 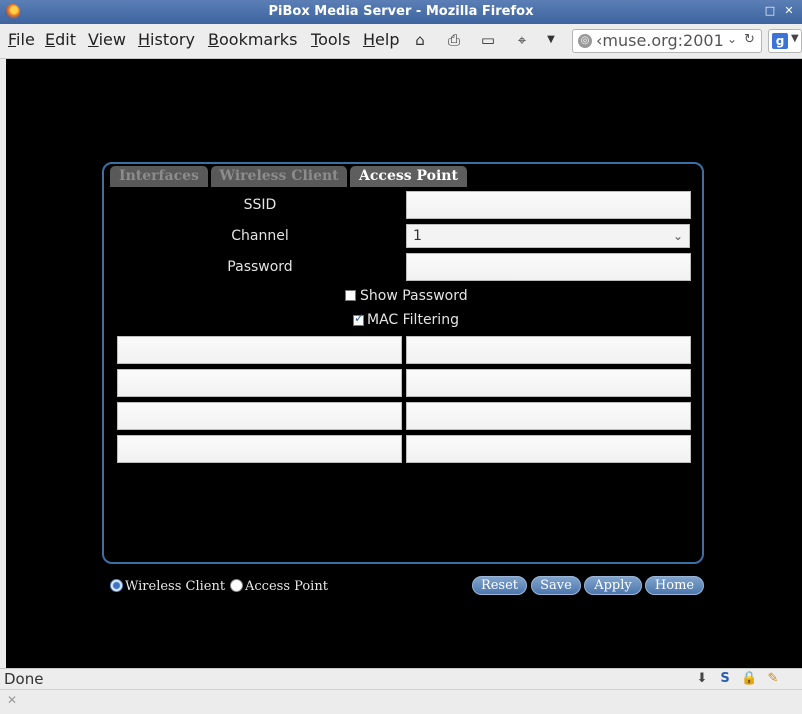 I want to click on ssid-label: SSID, so click(x=260, y=205).